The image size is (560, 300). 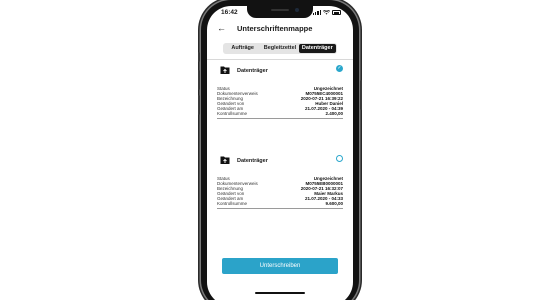 I want to click on card-header: Datenträger, so click(x=280, y=162).